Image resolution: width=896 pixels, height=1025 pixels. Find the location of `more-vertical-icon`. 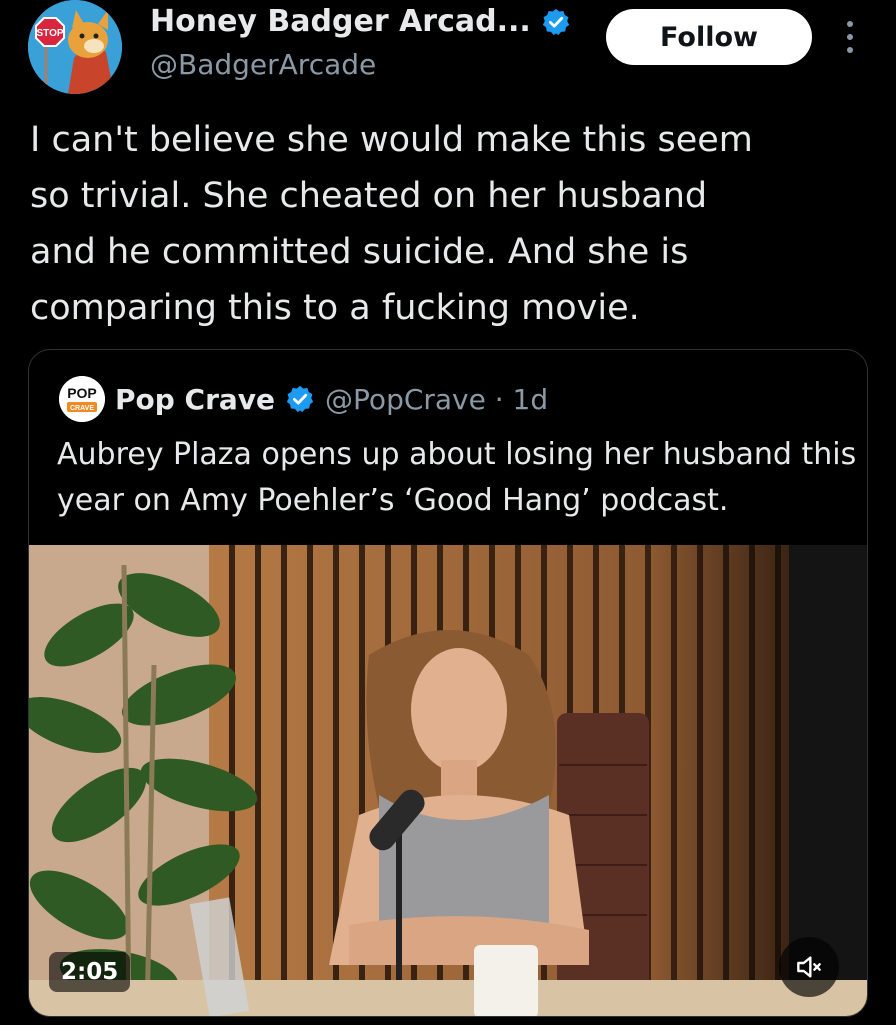

more-vertical-icon is located at coordinates (850, 37).